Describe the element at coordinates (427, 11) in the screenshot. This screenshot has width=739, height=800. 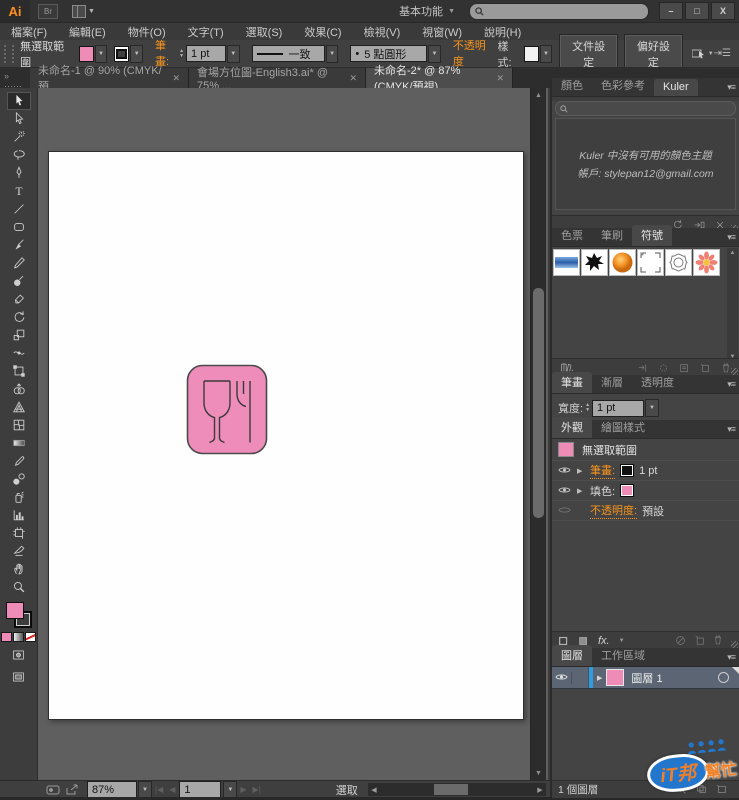
I see `workspace-switcher: 基本功能 ▼` at that location.